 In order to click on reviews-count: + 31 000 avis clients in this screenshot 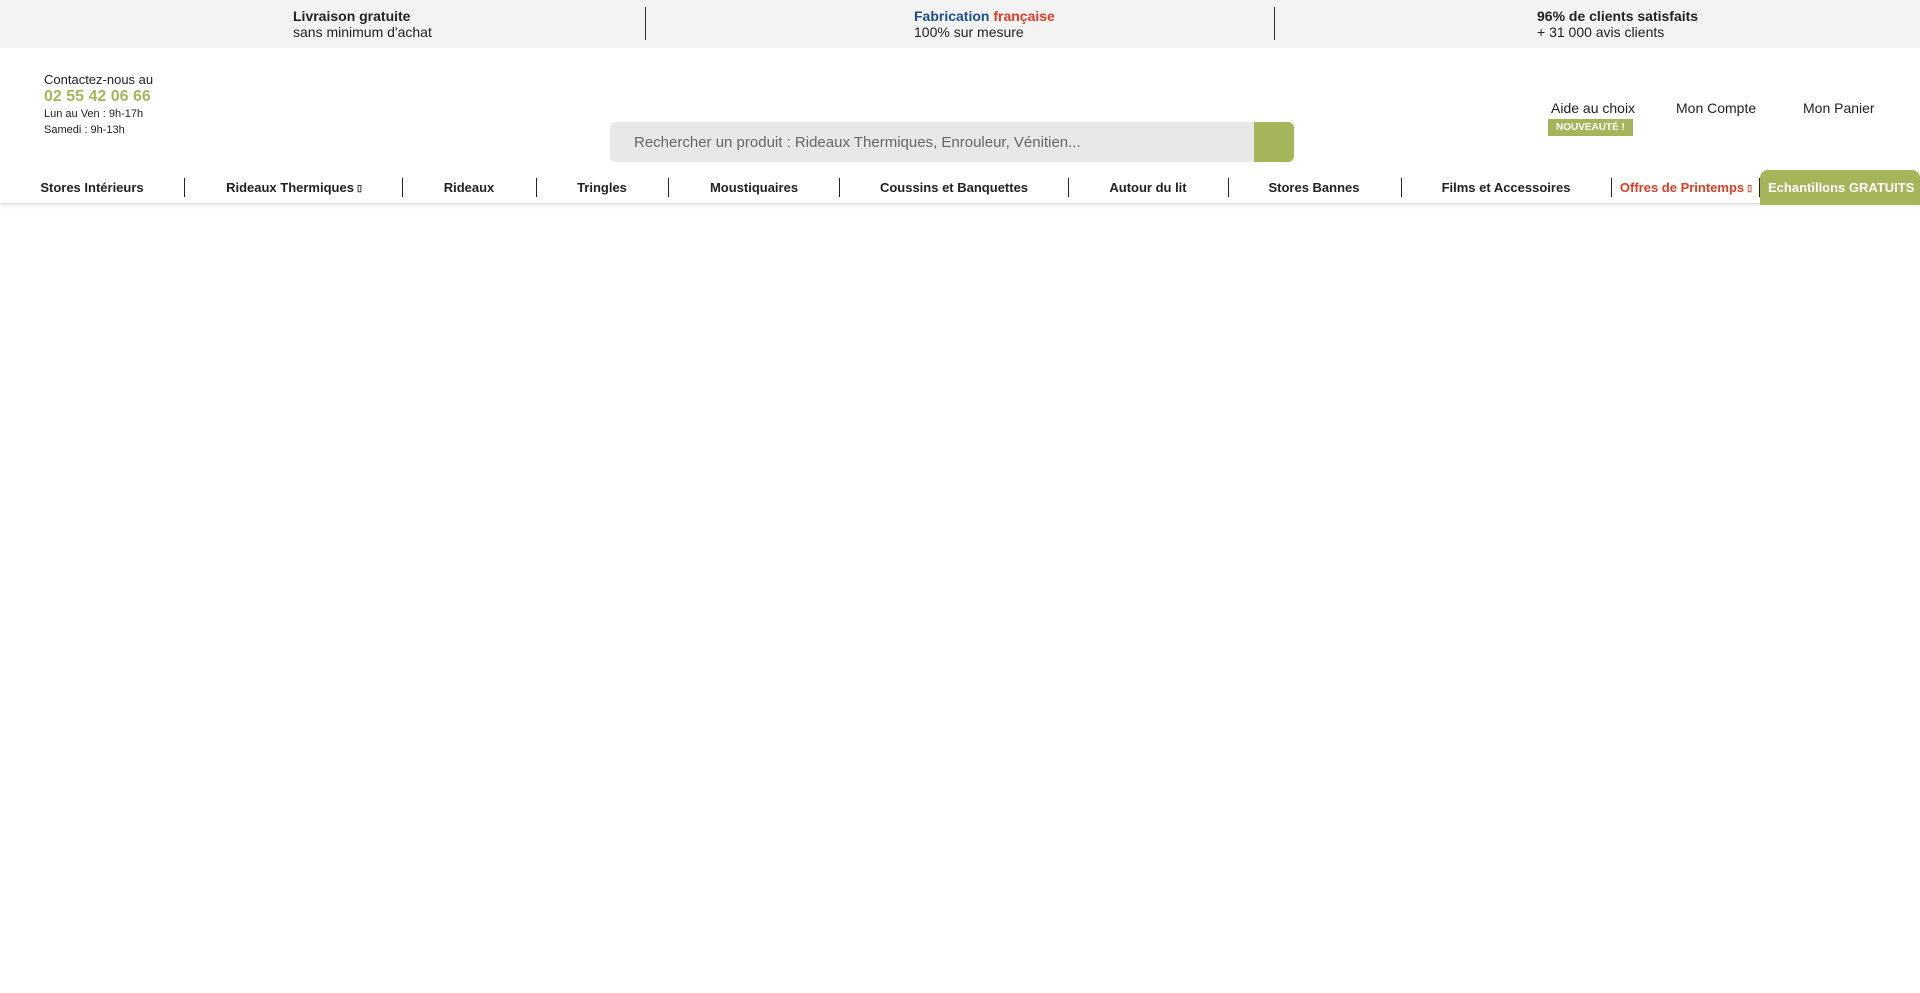, I will do `click(1617, 32)`.